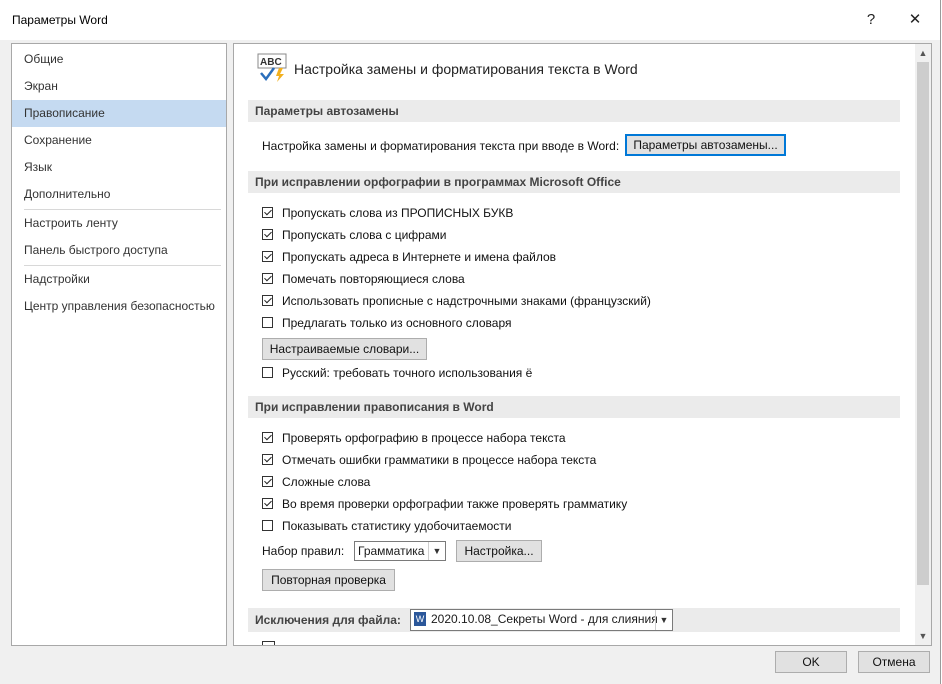 The height and width of the screenshot is (684, 942). I want to click on vertical-scrollbar: ▲ ▼, so click(923, 344).